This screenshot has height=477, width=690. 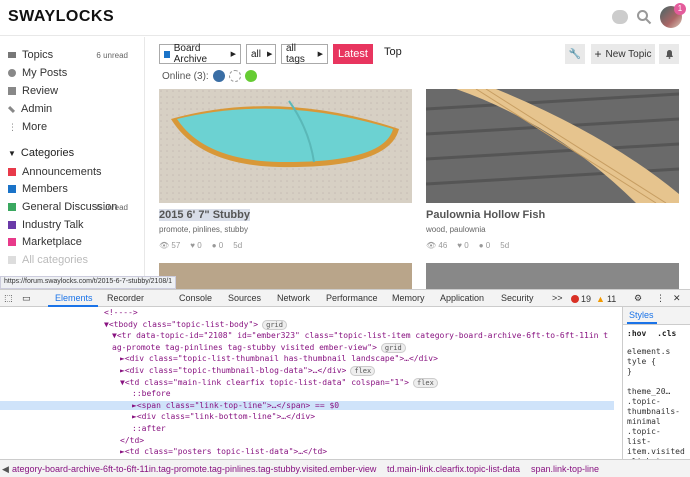 What do you see at coordinates (125, 298) in the screenshot?
I see `tab-recorder: Recorder` at bounding box center [125, 298].